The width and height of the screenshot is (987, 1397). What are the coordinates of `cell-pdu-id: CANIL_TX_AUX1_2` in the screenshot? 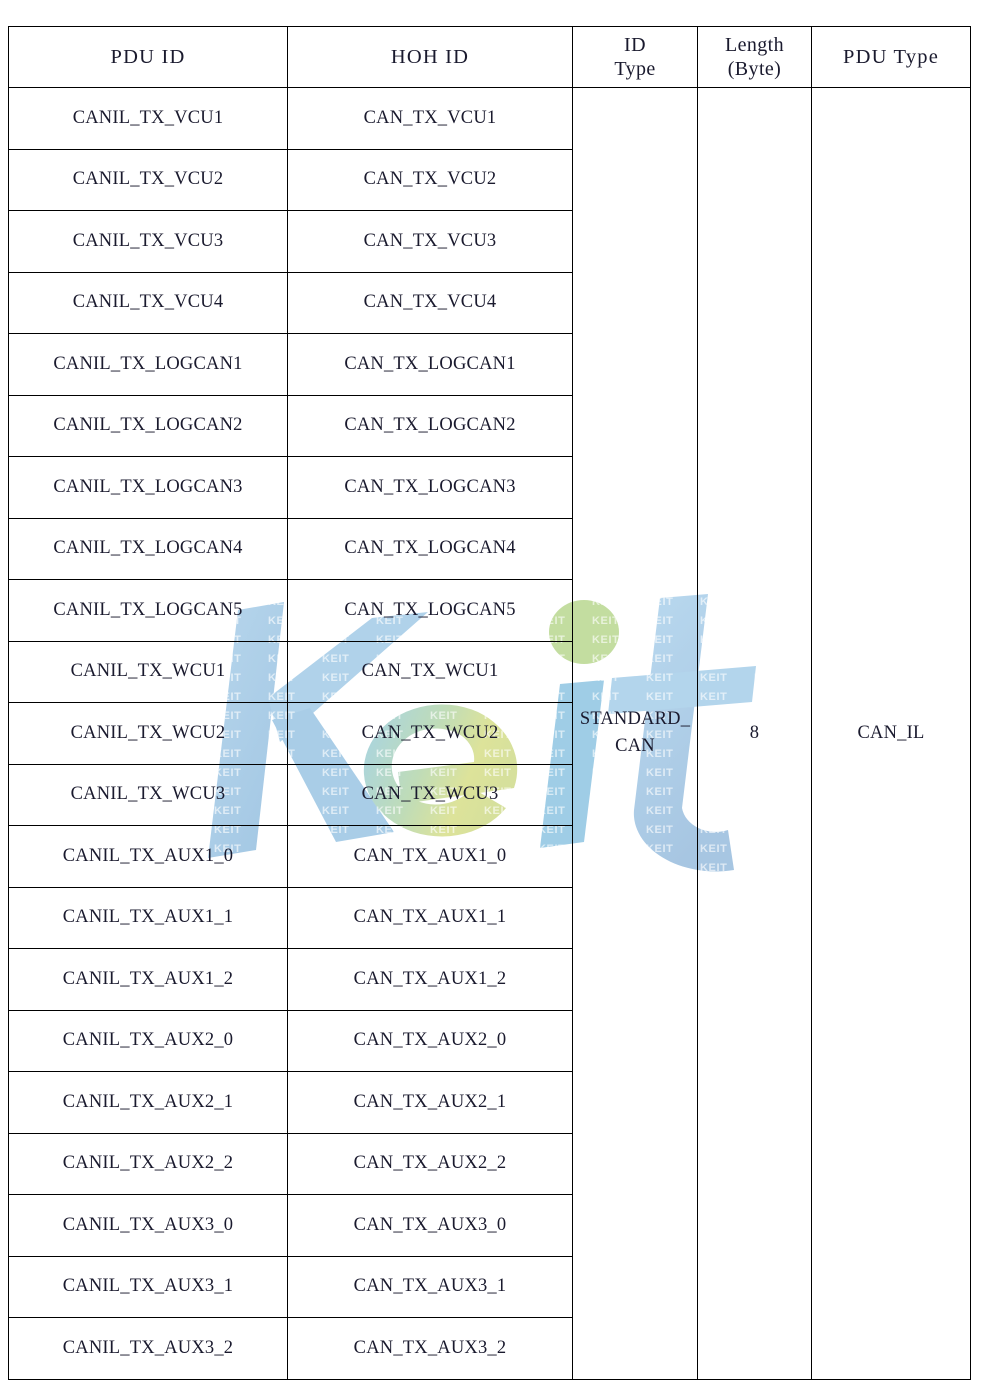 It's located at (148, 979).